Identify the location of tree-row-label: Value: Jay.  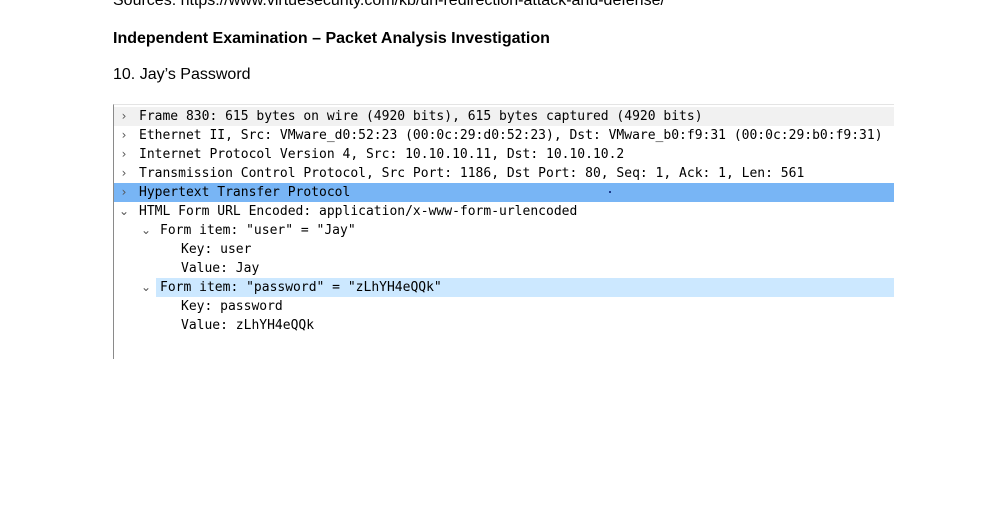
(220, 268).